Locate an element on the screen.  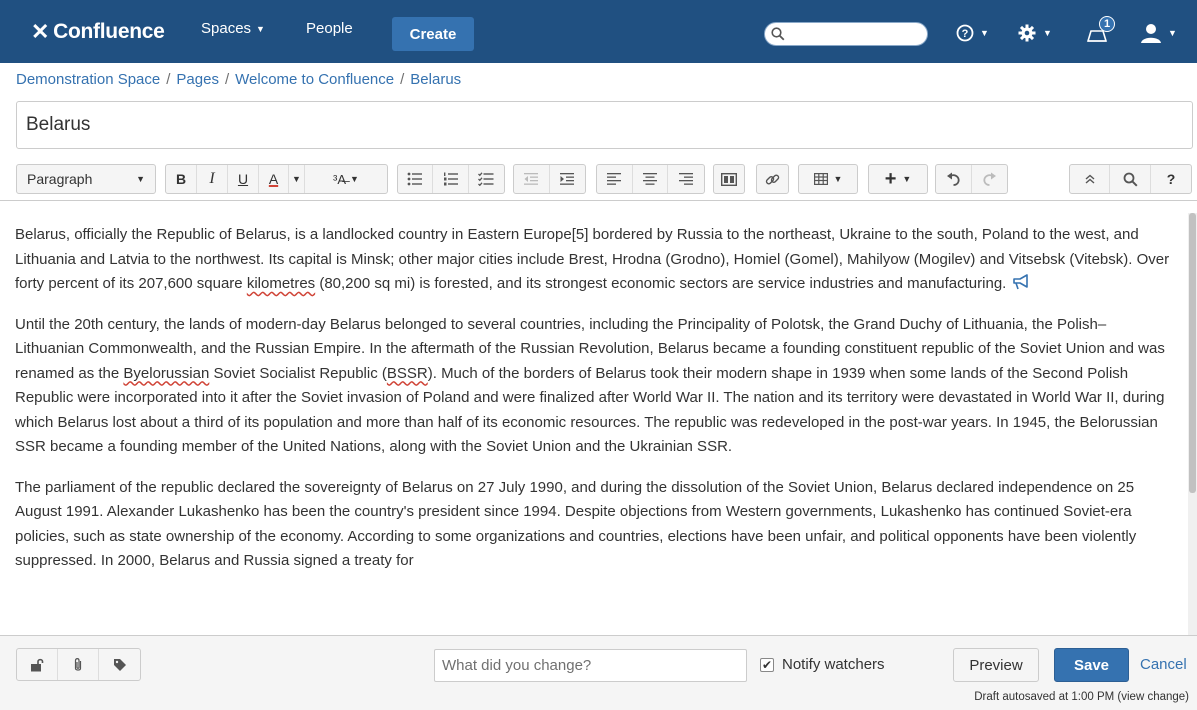
people-label: People is located at coordinates (329, 28).